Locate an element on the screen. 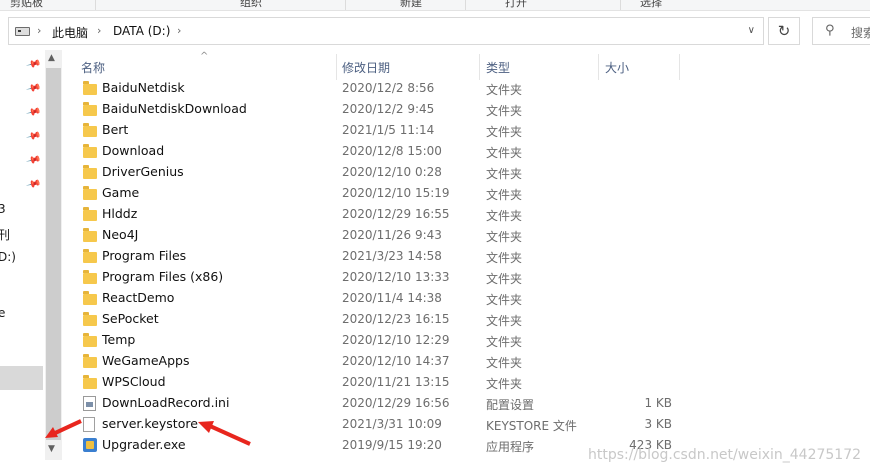 This screenshot has height=475, width=870. file-type: 应用程序 is located at coordinates (510, 447).